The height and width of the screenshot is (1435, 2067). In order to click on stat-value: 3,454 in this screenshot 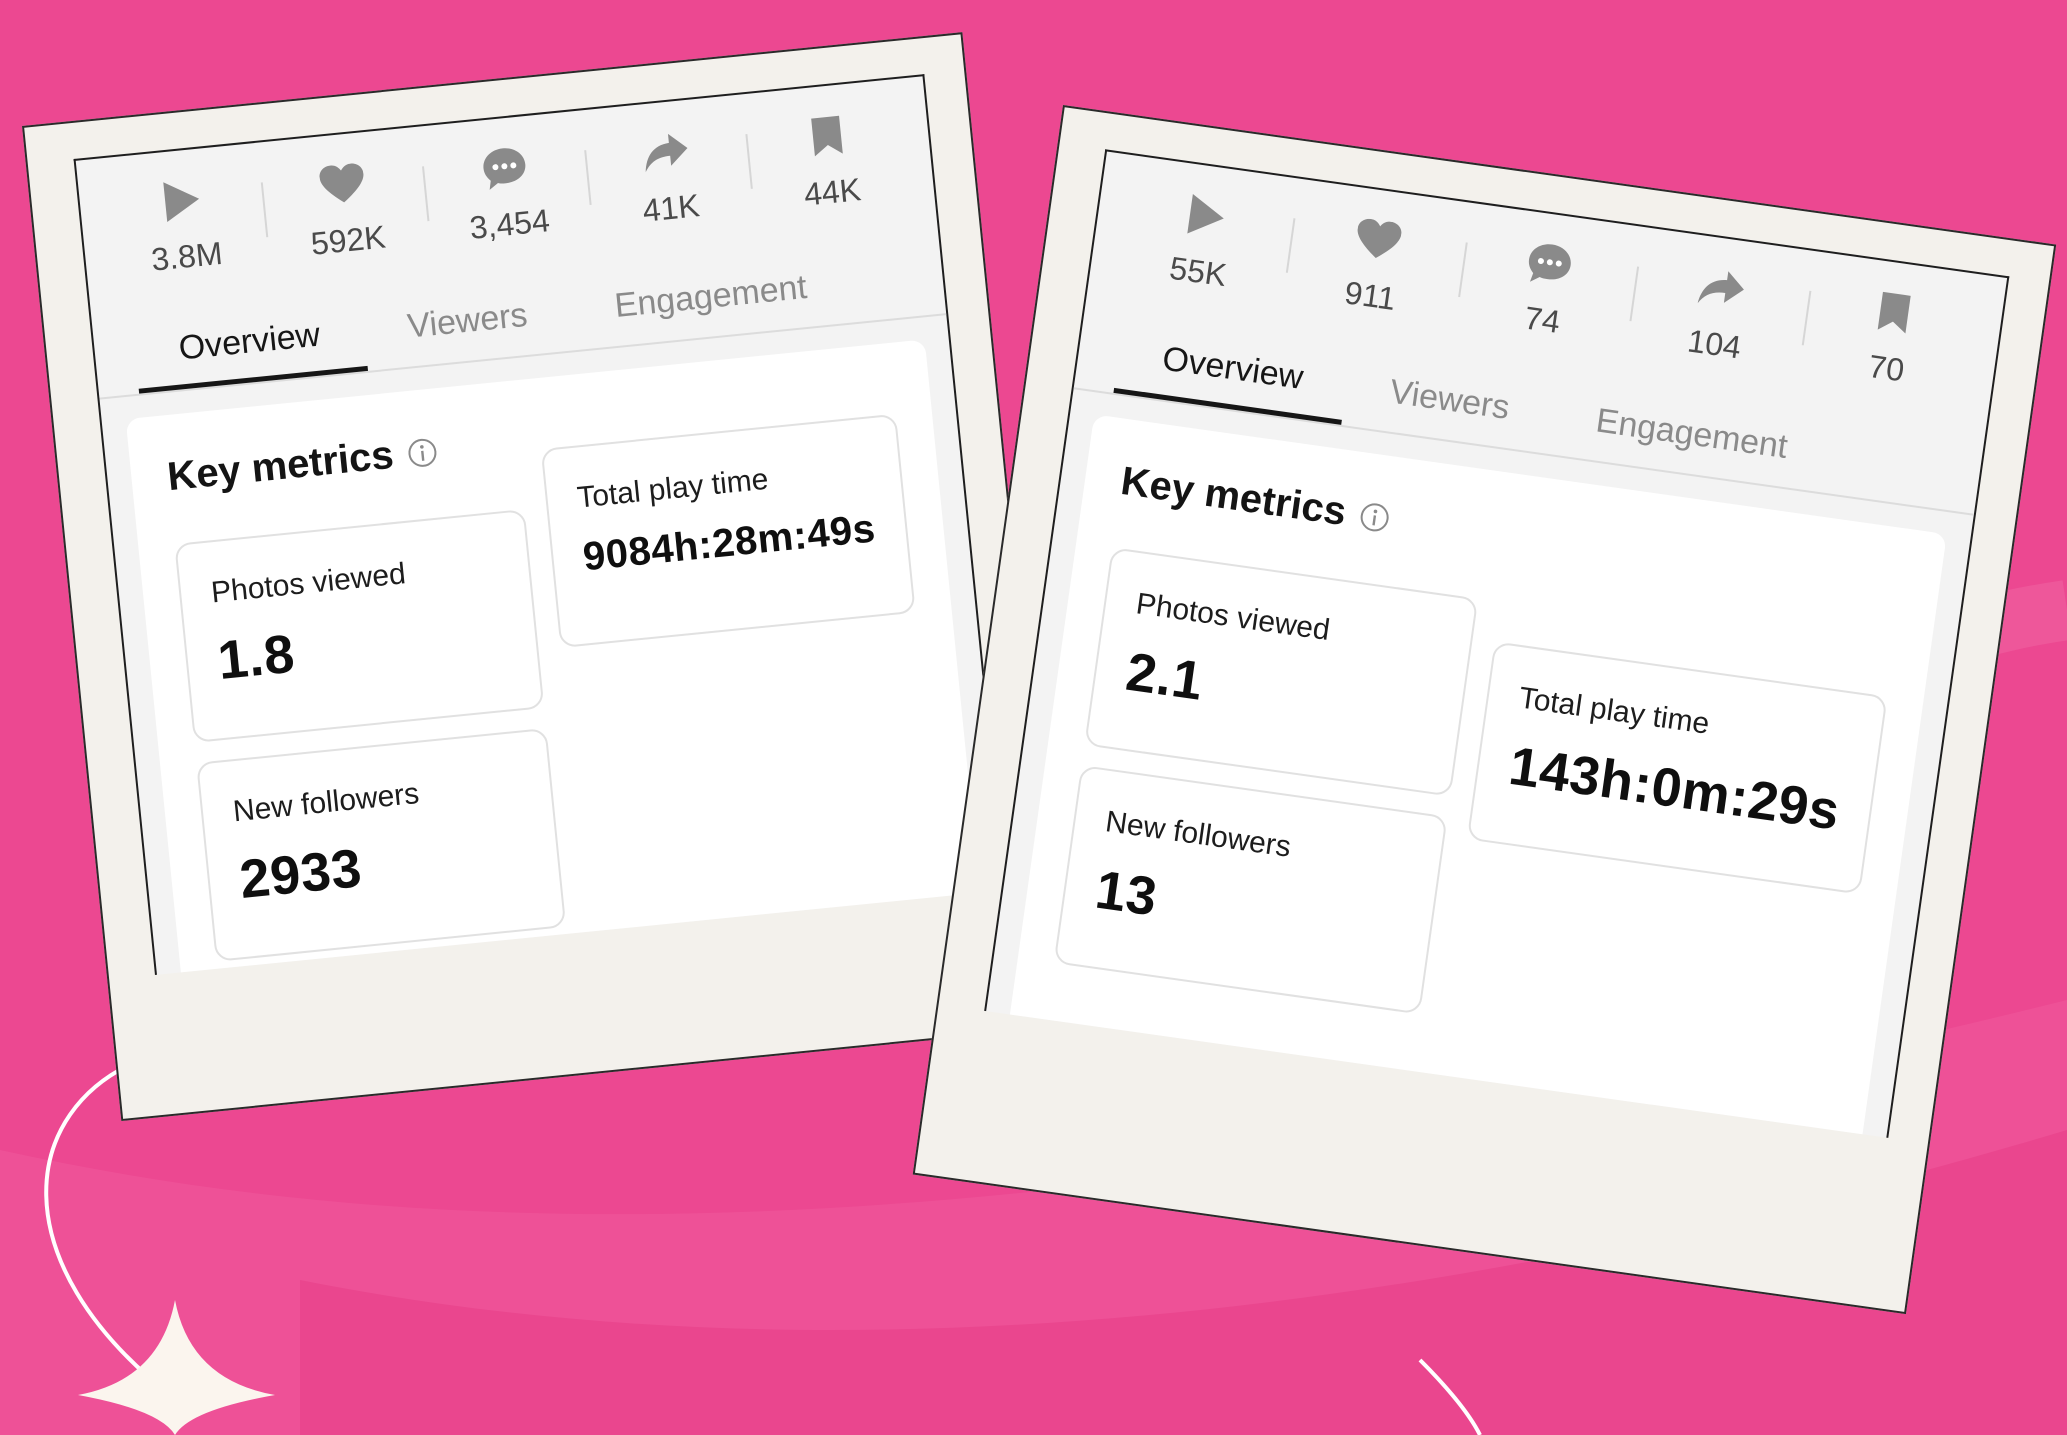, I will do `click(509, 223)`.